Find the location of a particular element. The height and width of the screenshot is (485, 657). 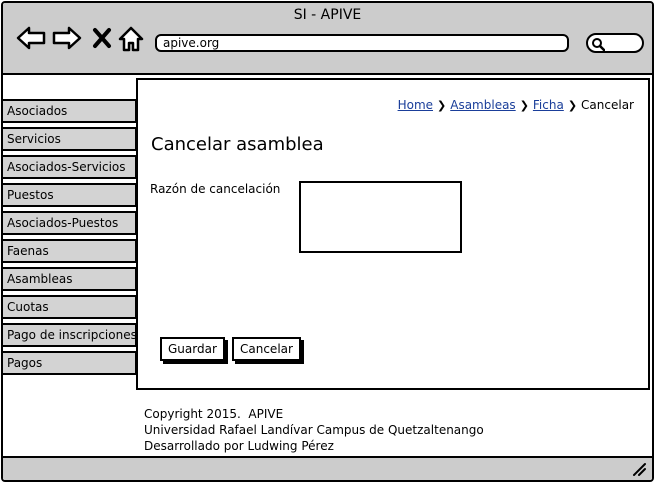

reason-label: Razón de cancelación is located at coordinates (215, 189).